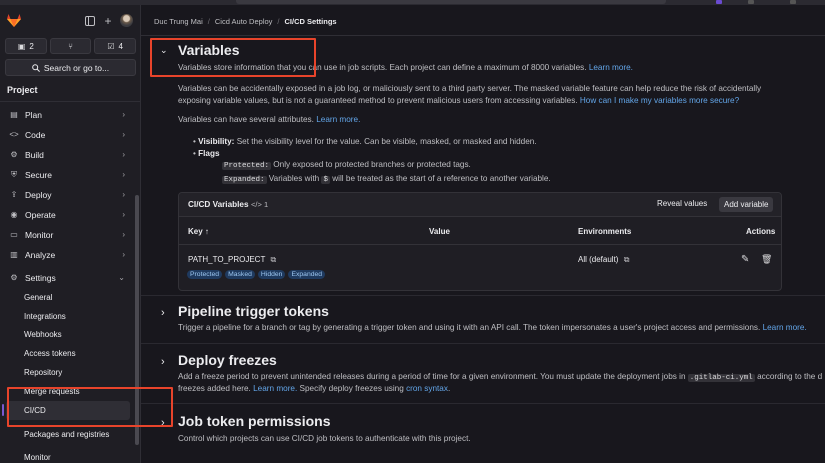  What do you see at coordinates (271, 274) in the screenshot?
I see `badge-hidden: Hidden` at bounding box center [271, 274].